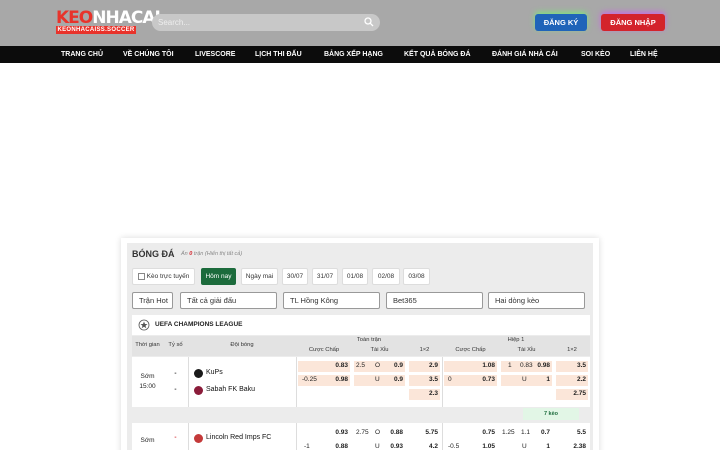 This screenshot has width=720, height=450. What do you see at coordinates (230, 389) in the screenshot?
I see `away-team: Sabah FK Baku` at bounding box center [230, 389].